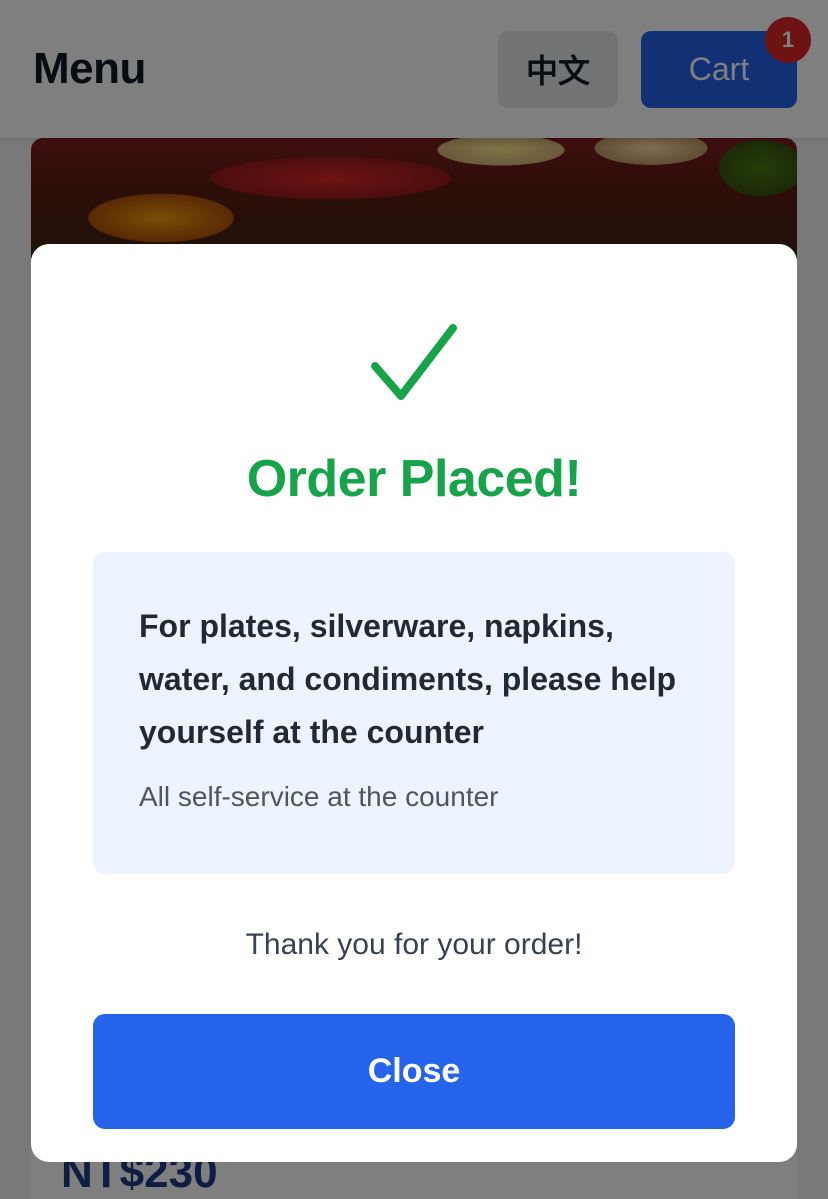 This screenshot has height=1199, width=828. Describe the element at coordinates (414, 944) in the screenshot. I see `thank-you-text: Thank you for your order!` at that location.